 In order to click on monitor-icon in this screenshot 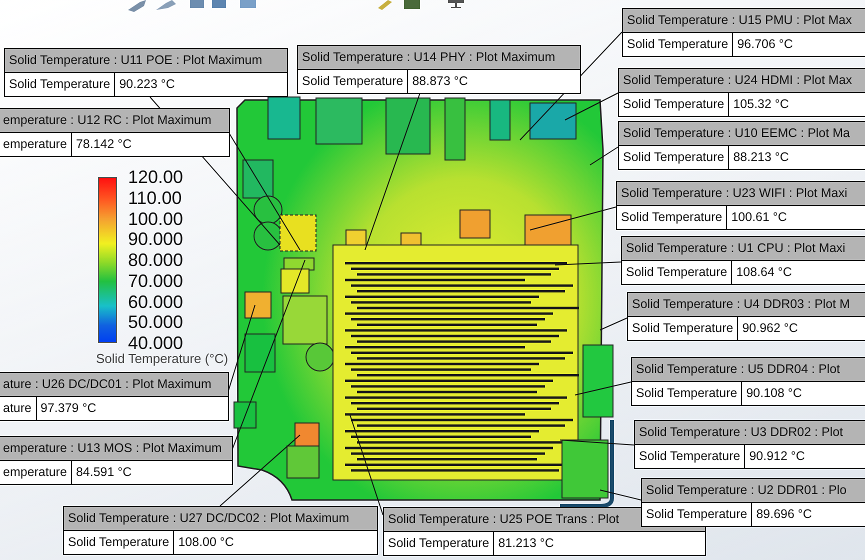, I will do `click(456, 4)`.